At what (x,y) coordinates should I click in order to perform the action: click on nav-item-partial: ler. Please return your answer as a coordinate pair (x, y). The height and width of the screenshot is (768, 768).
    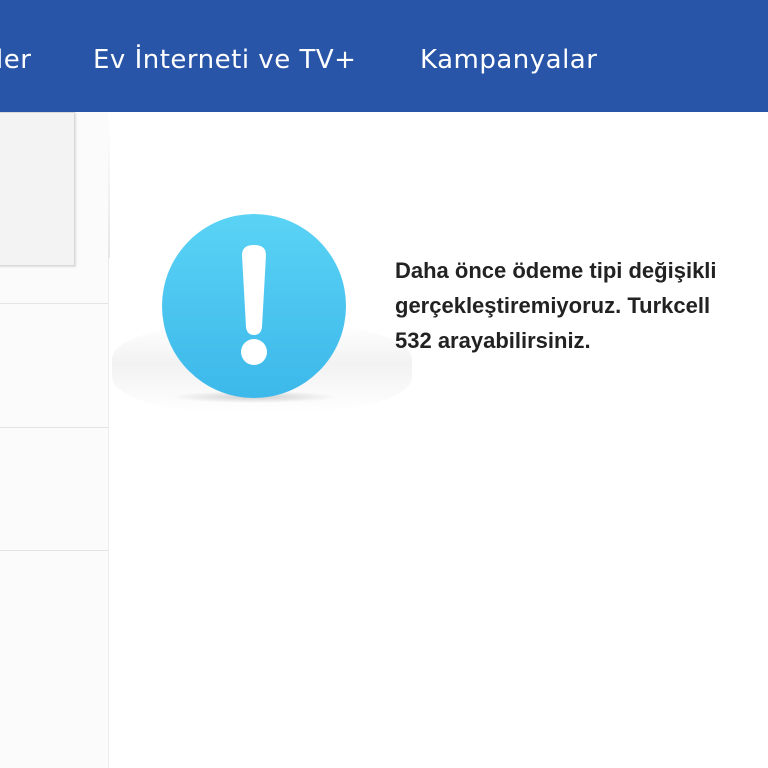
    Looking at the image, I should click on (15, 60).